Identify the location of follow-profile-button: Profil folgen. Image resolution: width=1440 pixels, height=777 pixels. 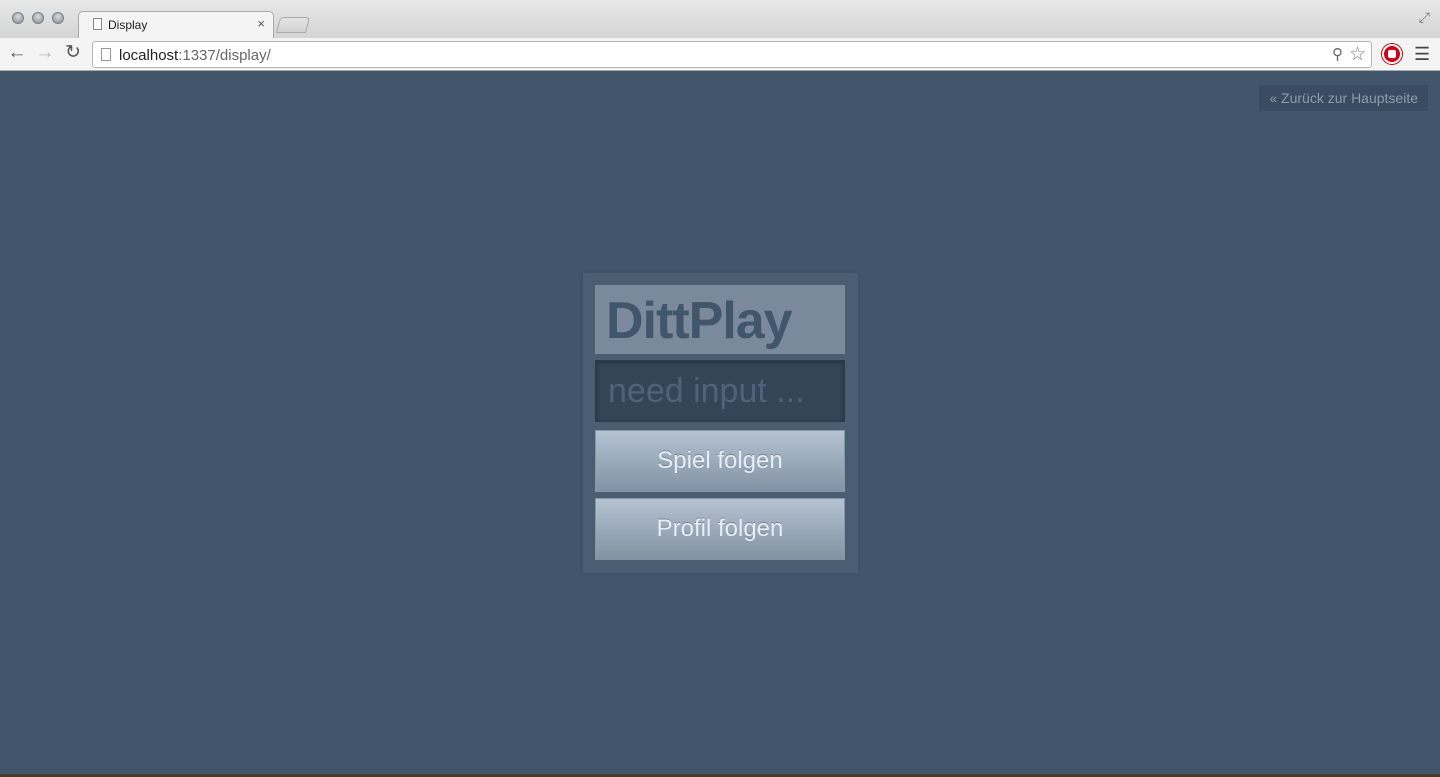
(720, 529).